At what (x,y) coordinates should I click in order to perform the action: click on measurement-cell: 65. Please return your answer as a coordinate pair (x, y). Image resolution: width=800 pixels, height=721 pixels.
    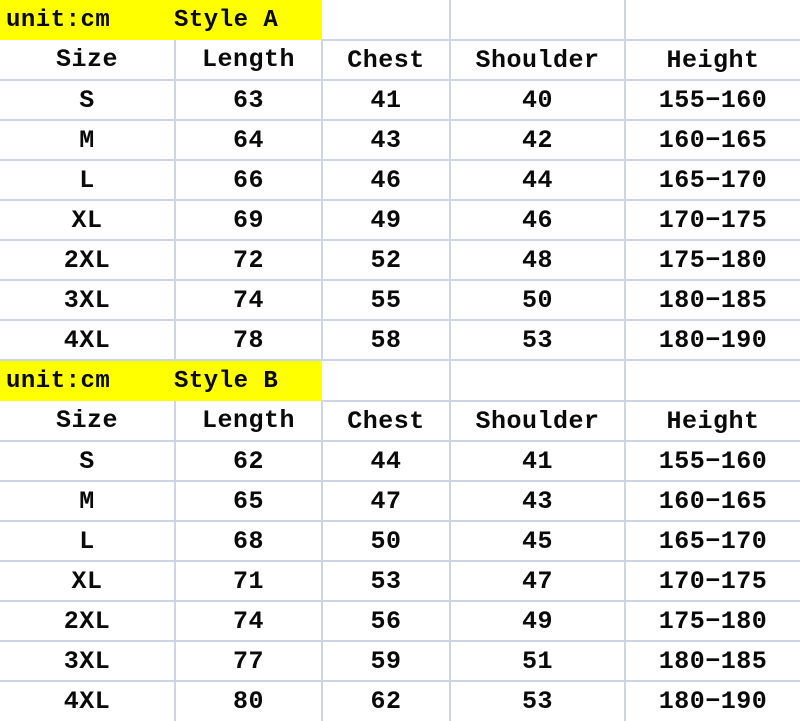
    Looking at the image, I should click on (249, 501).